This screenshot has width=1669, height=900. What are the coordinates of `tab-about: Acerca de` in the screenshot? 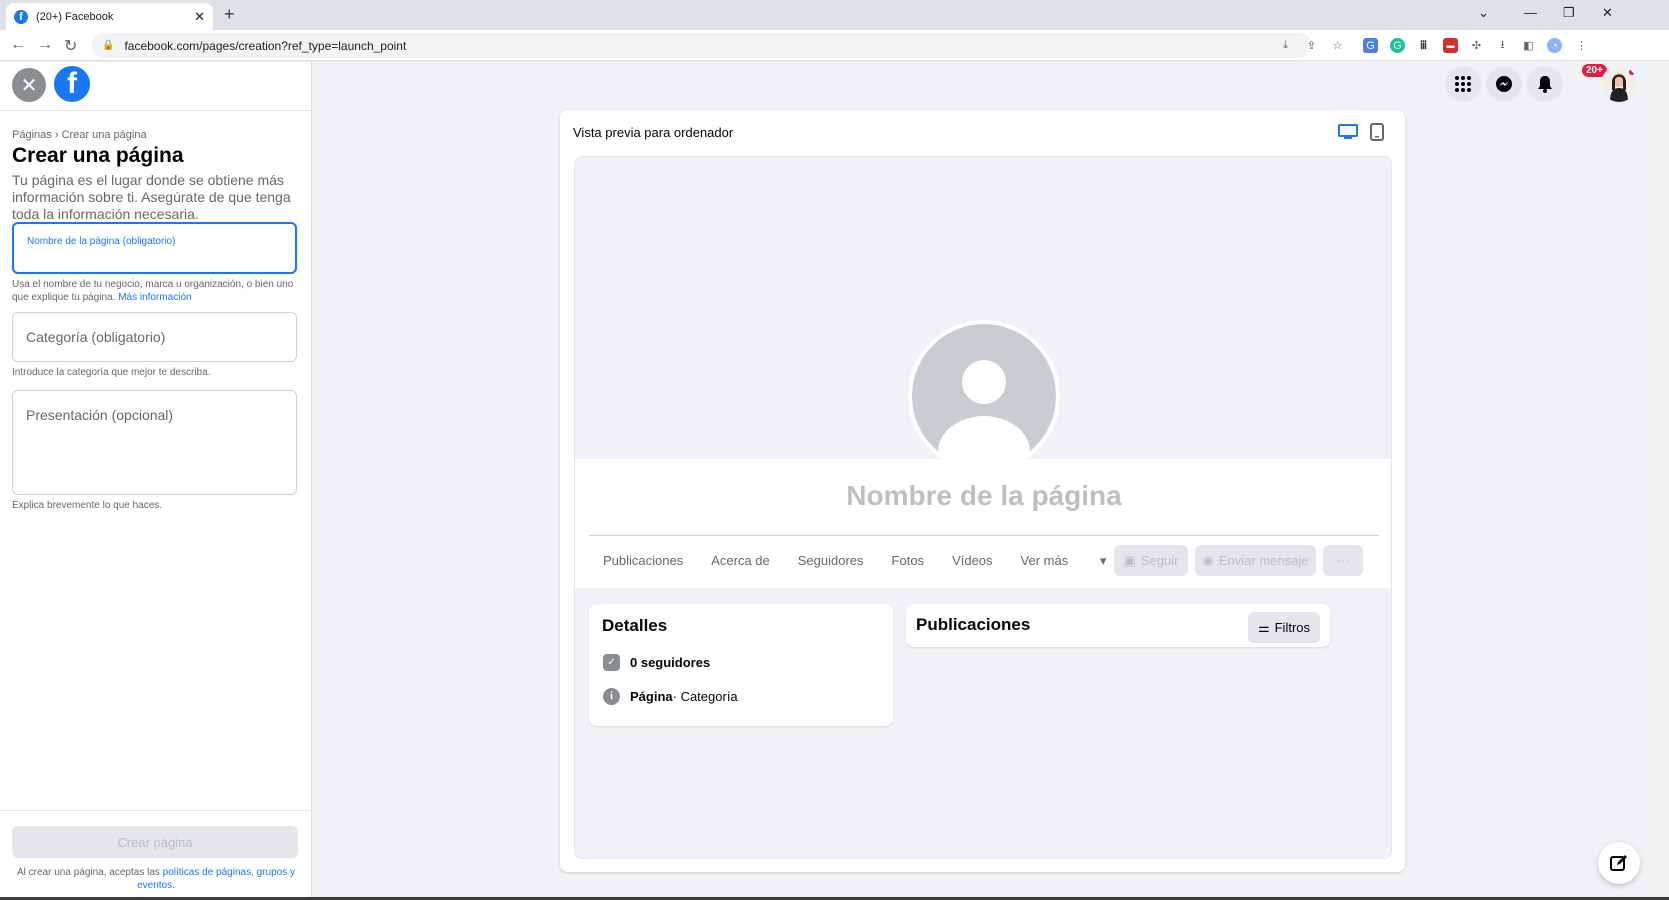 It's located at (740, 561).